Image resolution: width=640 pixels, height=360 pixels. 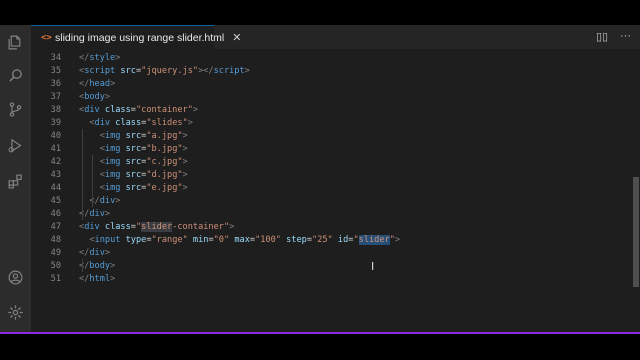 What do you see at coordinates (107, 240) in the screenshot?
I see `code-token: input` at bounding box center [107, 240].